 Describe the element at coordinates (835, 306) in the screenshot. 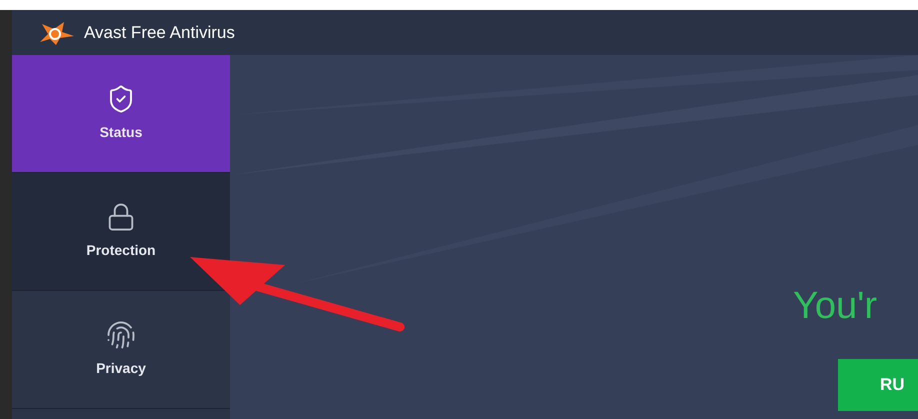

I see `status-headline: You'r` at that location.